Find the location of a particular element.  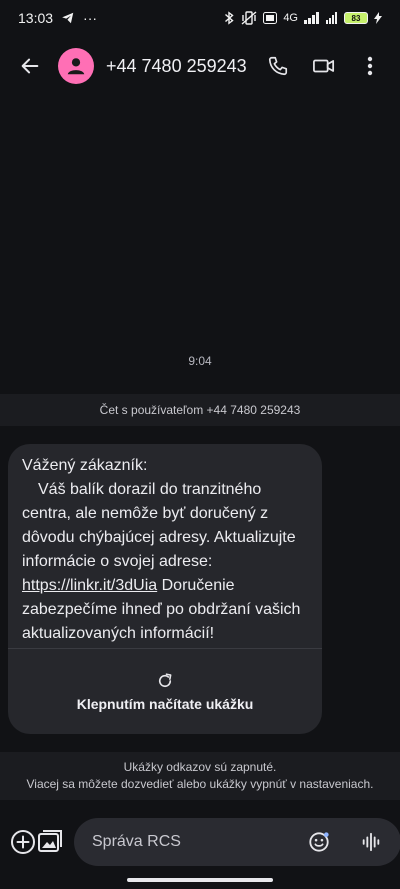

input-actions is located at coordinates (345, 842).